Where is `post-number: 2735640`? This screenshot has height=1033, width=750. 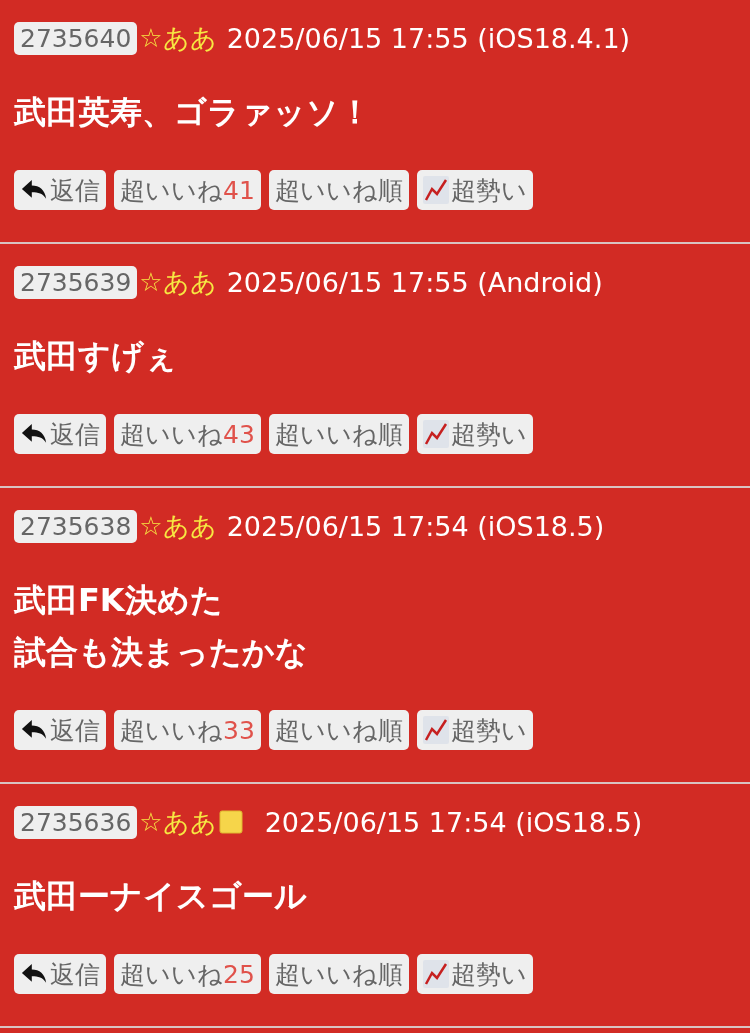 post-number: 2735640 is located at coordinates (76, 38).